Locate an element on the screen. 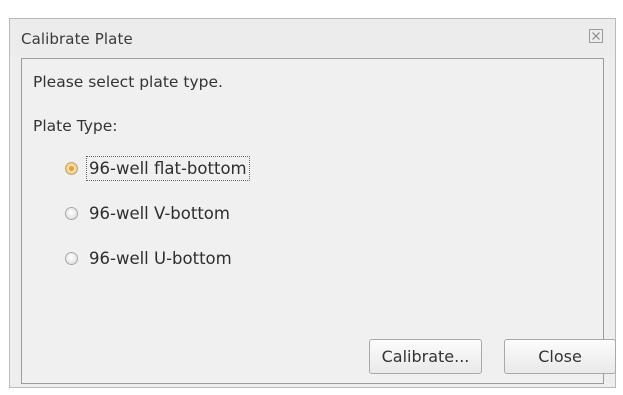 The width and height of the screenshot is (623, 395). radio-option-u-bottom: 96-well U-bottom is located at coordinates (150, 258).